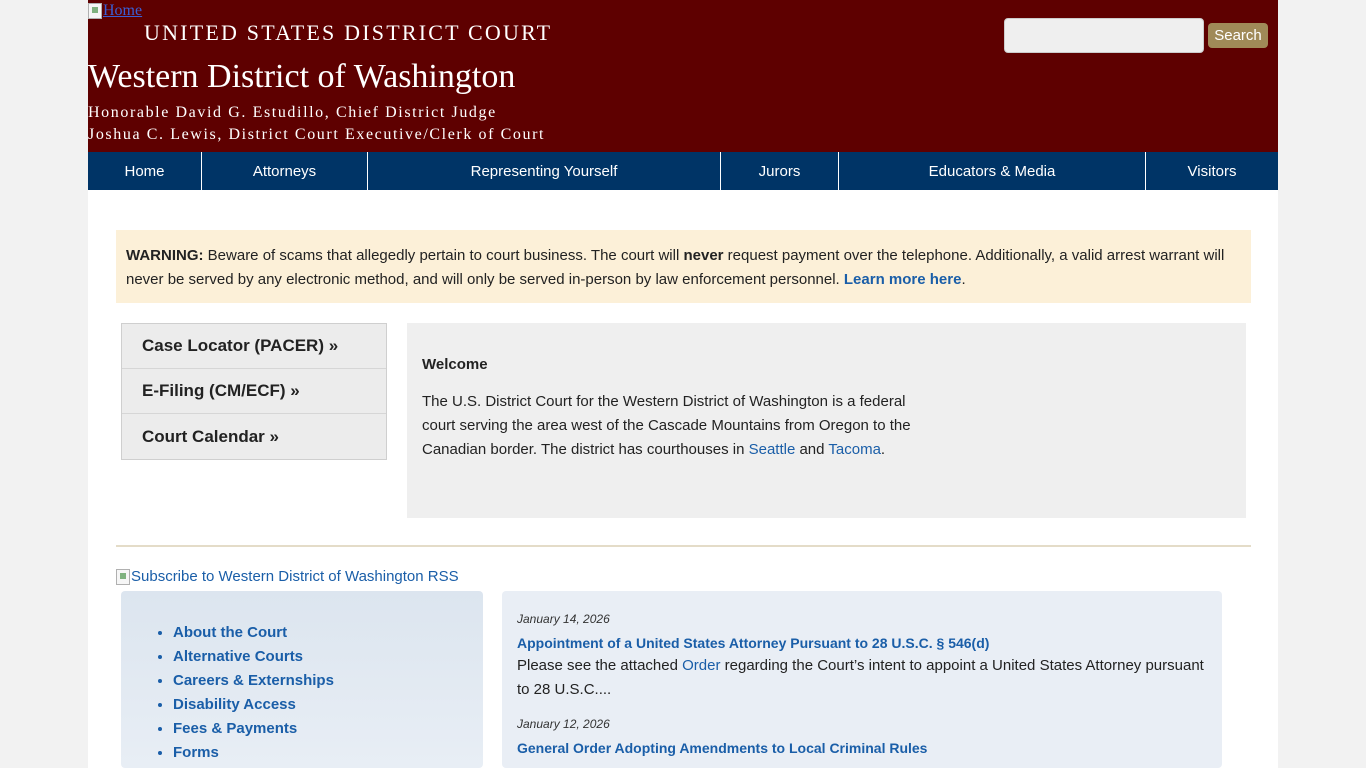  I want to click on nav-item-attorneys: Attorneys, so click(285, 171).